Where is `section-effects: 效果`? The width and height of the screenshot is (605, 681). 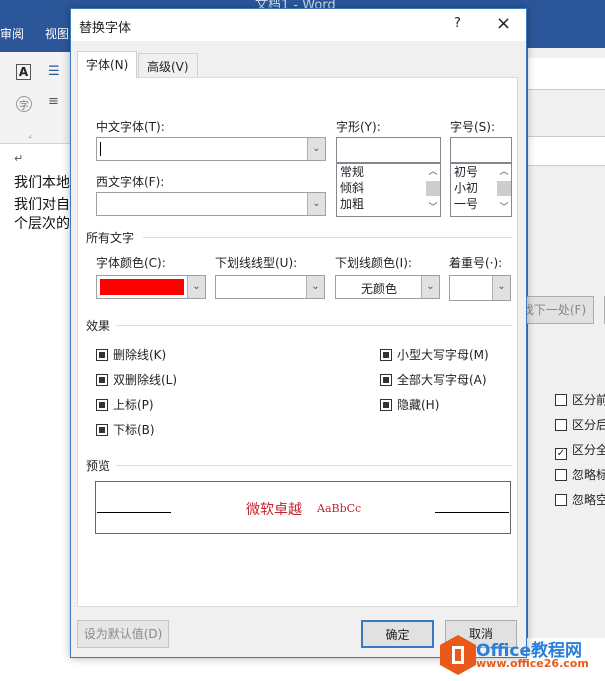 section-effects: 效果 is located at coordinates (98, 326).